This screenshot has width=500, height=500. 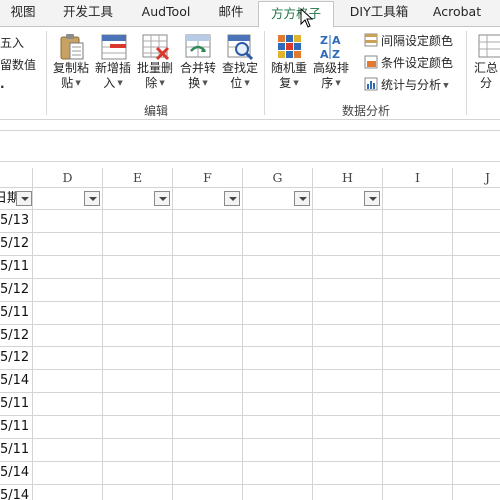 What do you see at coordinates (331, 64) in the screenshot?
I see `advanced-sort-button: Z A A Z 高级排 序 ▼` at bounding box center [331, 64].